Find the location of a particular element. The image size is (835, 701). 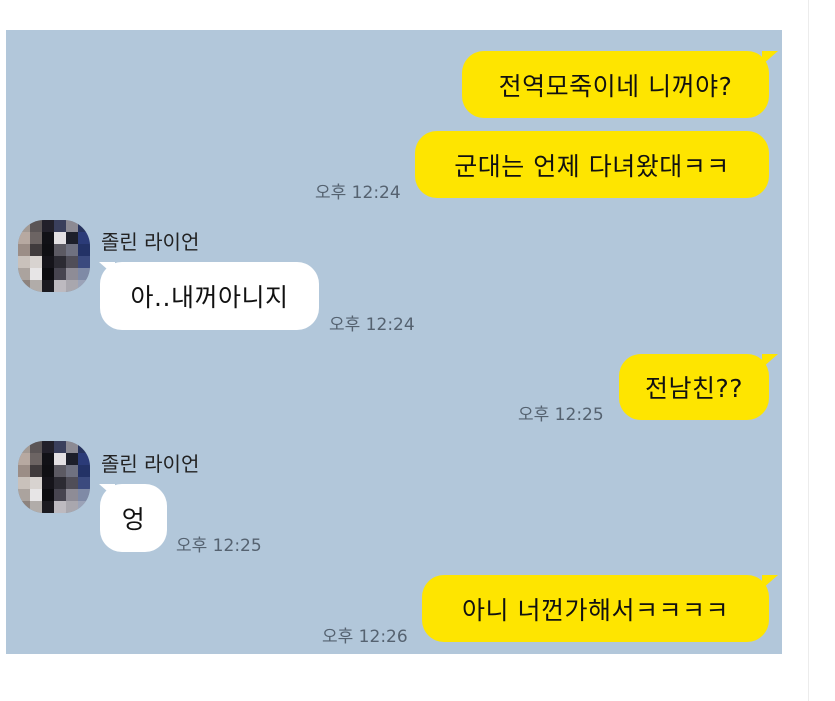

other-message-bubble: 엉 is located at coordinates (133, 518).